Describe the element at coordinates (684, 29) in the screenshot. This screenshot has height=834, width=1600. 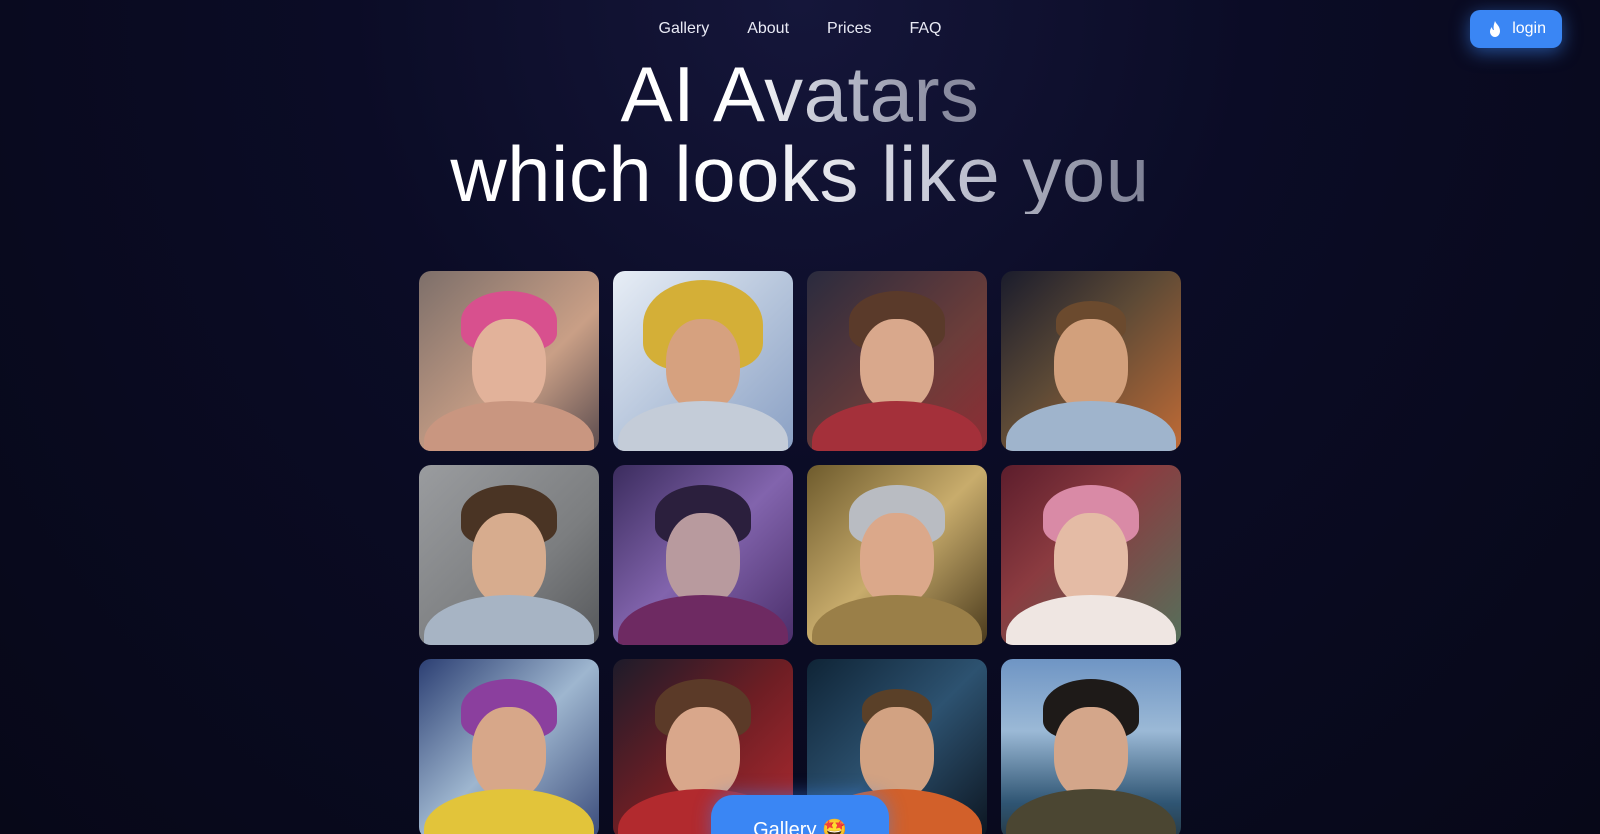
I see `nav-link-gallery: Gallery` at that location.